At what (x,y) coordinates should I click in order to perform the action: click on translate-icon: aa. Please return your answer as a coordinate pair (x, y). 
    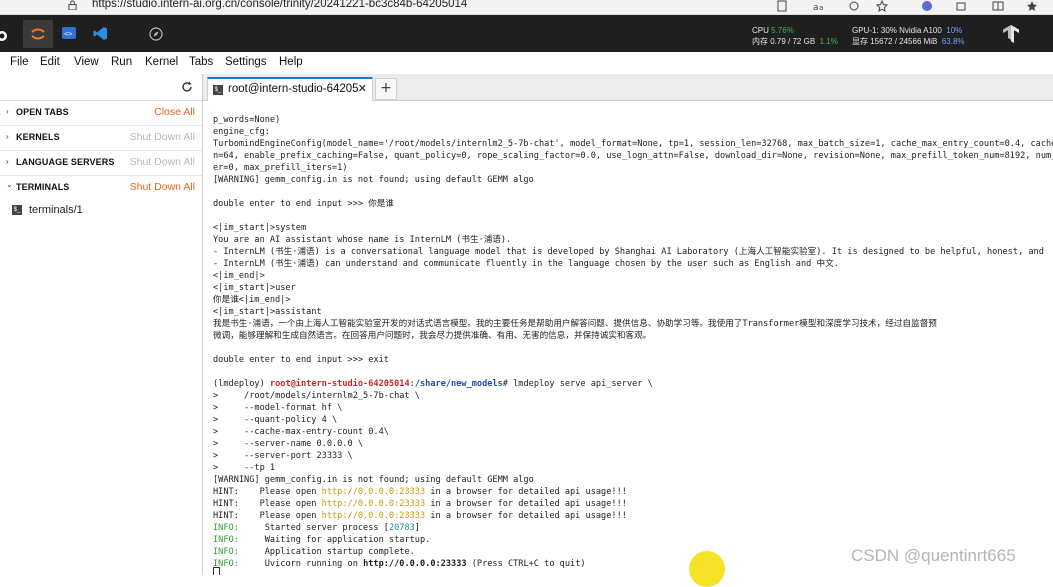
    Looking at the image, I should click on (819, 6).